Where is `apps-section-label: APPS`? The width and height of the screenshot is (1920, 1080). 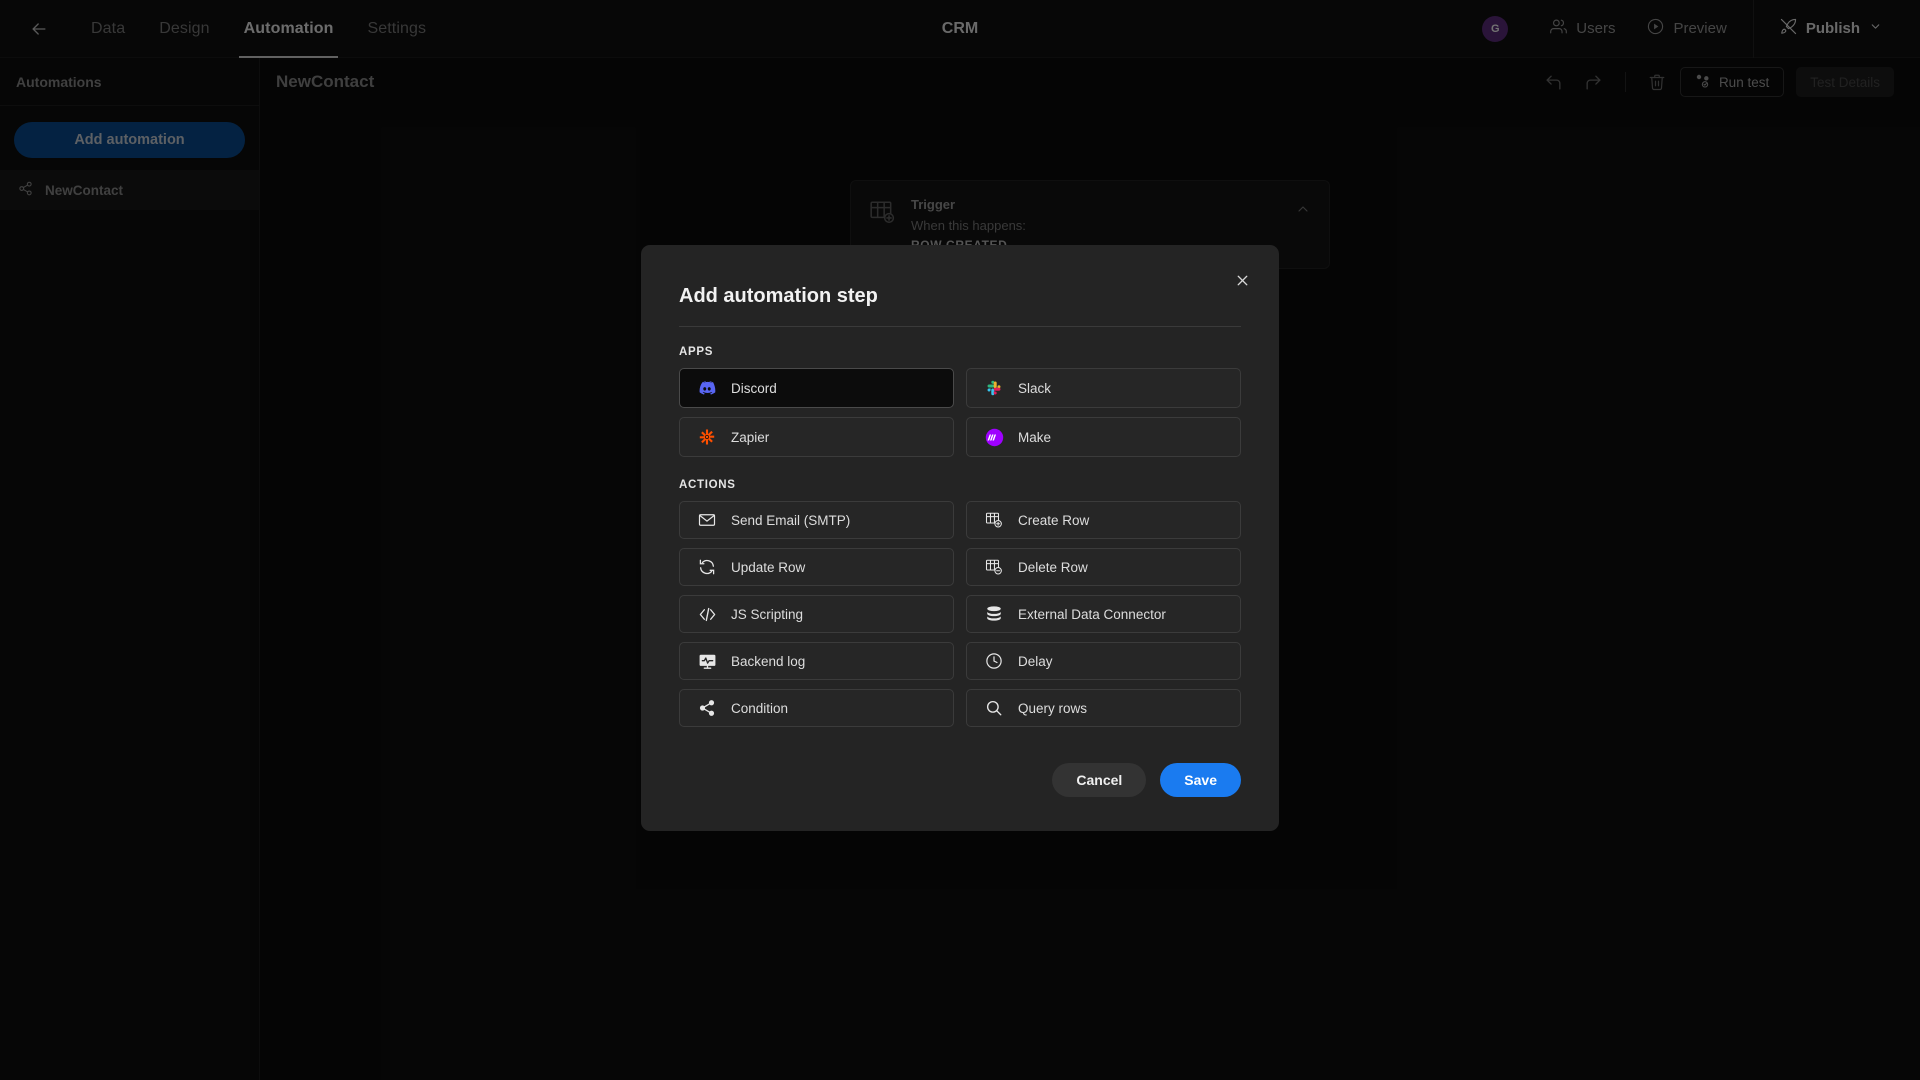 apps-section-label: APPS is located at coordinates (696, 352).